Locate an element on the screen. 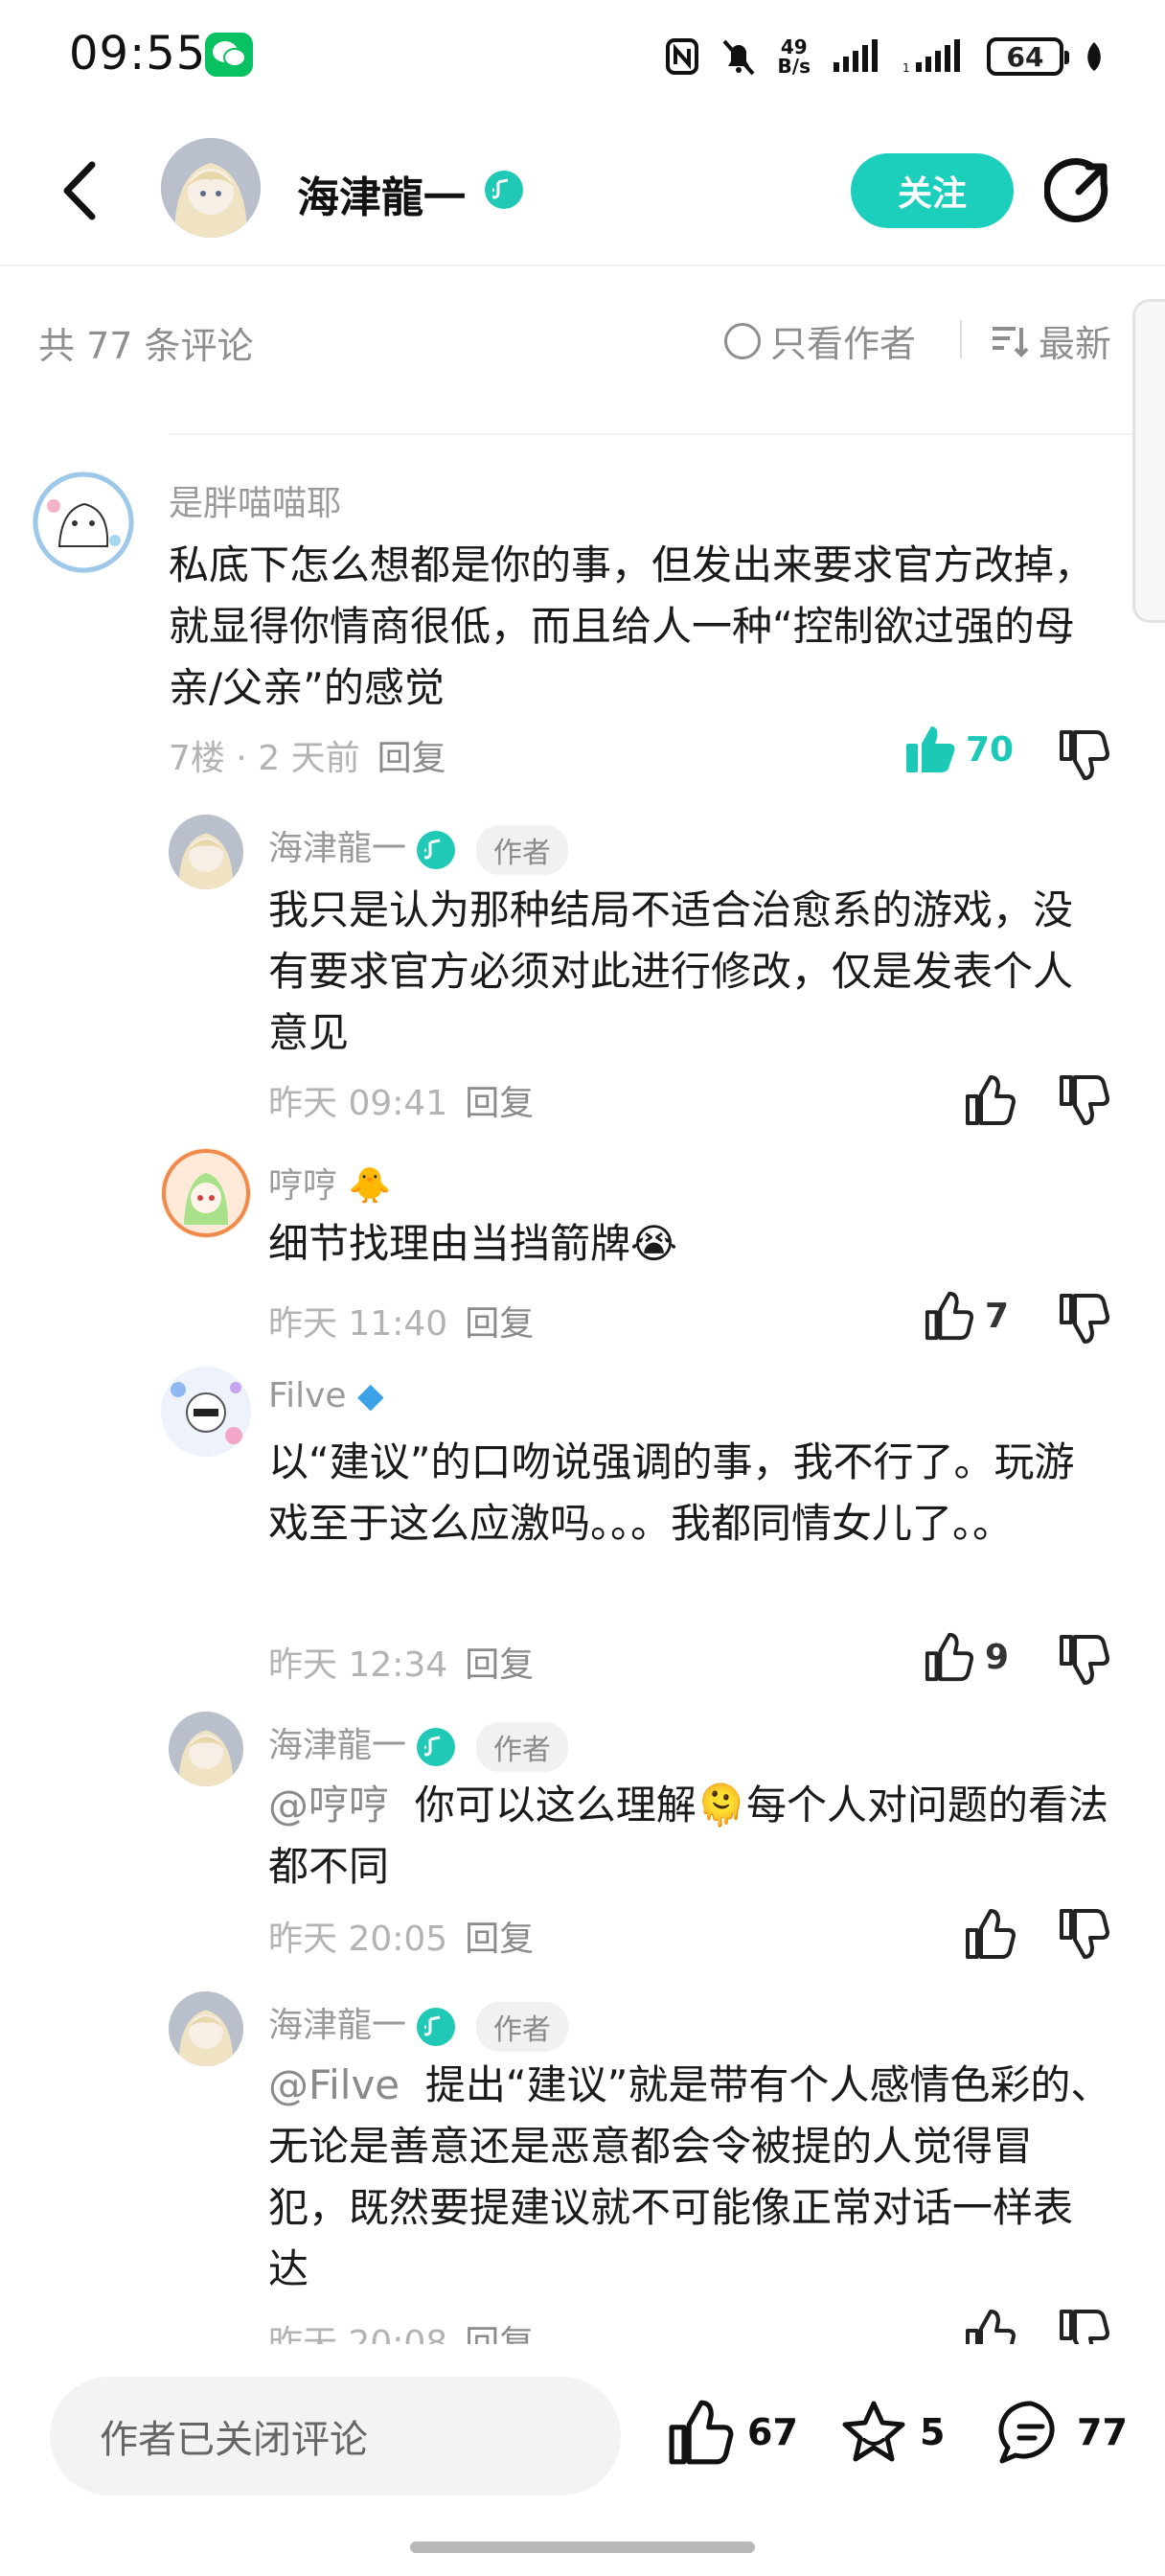 The height and width of the screenshot is (2576, 1165). reply-text: @哼哼 你可以这么理解🫠每个人对问题的看法都不同 is located at coordinates (688, 1836).